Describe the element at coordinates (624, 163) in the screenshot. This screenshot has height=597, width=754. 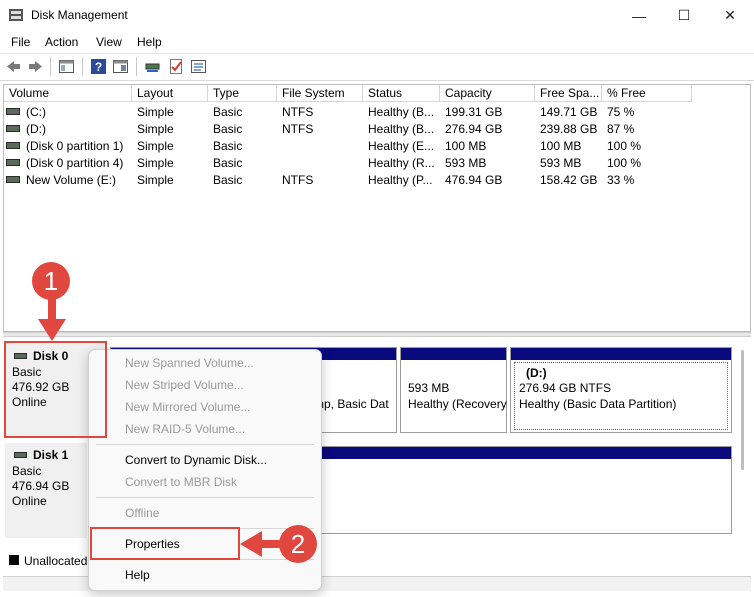
I see `cell-percent-free: 100 %` at that location.